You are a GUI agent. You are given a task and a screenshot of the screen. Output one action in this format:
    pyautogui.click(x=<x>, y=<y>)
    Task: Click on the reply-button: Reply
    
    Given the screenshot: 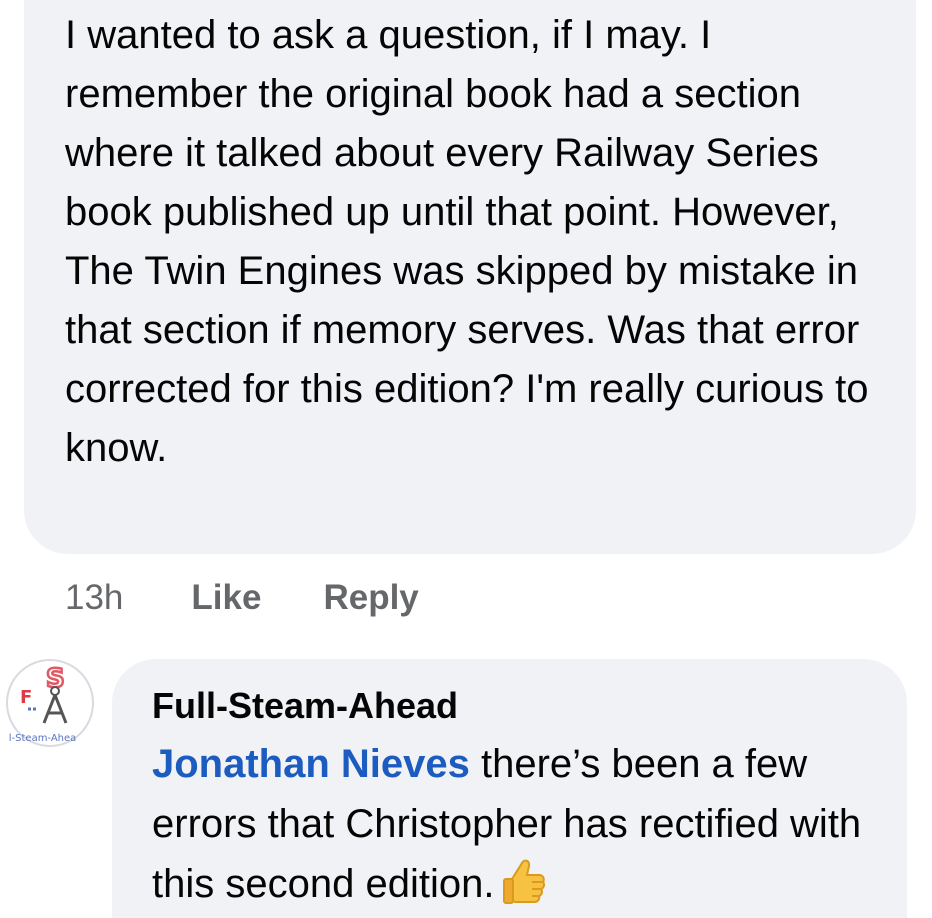 What is the action you would take?
    pyautogui.click(x=370, y=598)
    